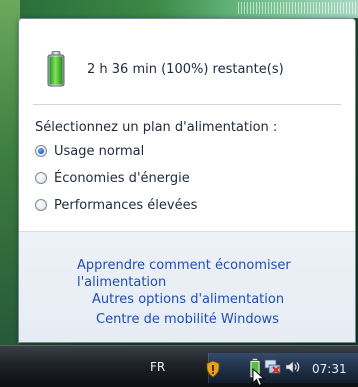 The height and width of the screenshot is (387, 358). Describe the element at coordinates (122, 178) in the screenshot. I see `plan-label: Économies d'énergie` at that location.